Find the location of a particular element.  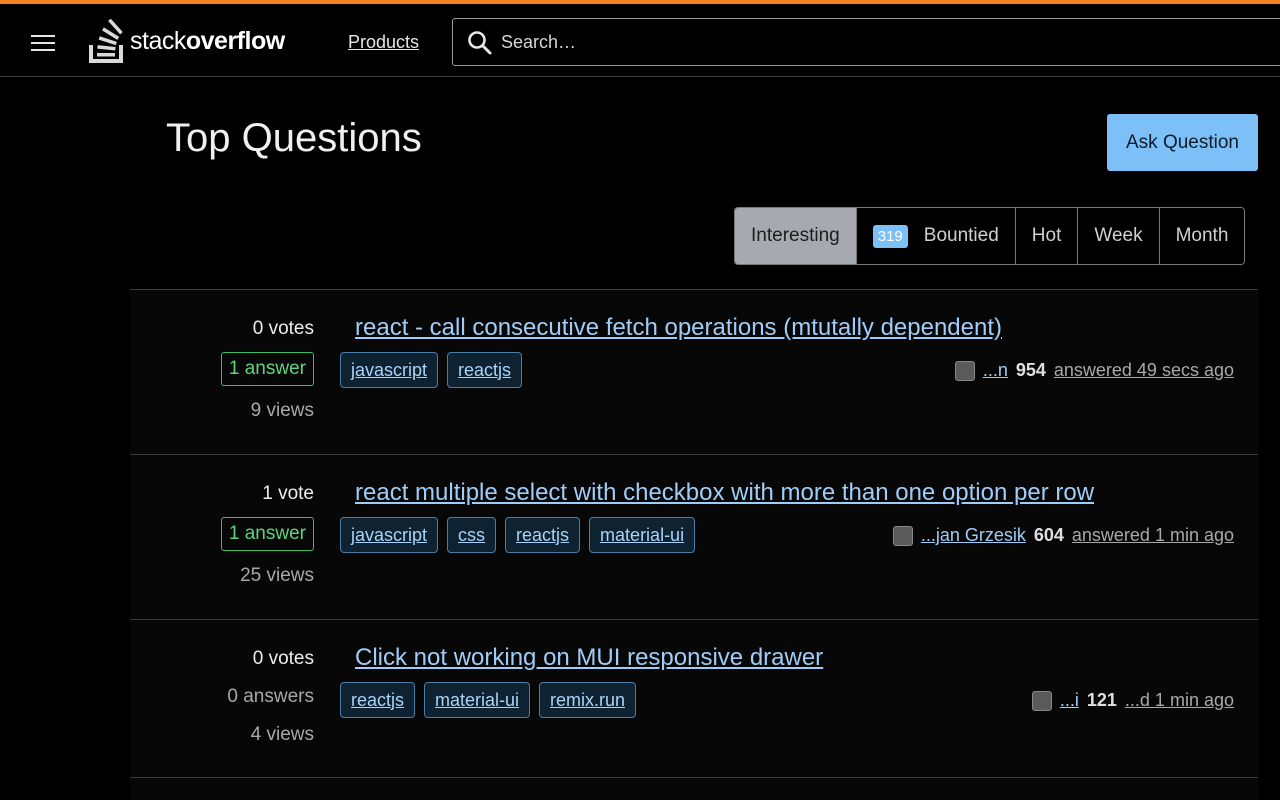

filter-tab-bountied: 319 Bountied is located at coordinates (935, 236).